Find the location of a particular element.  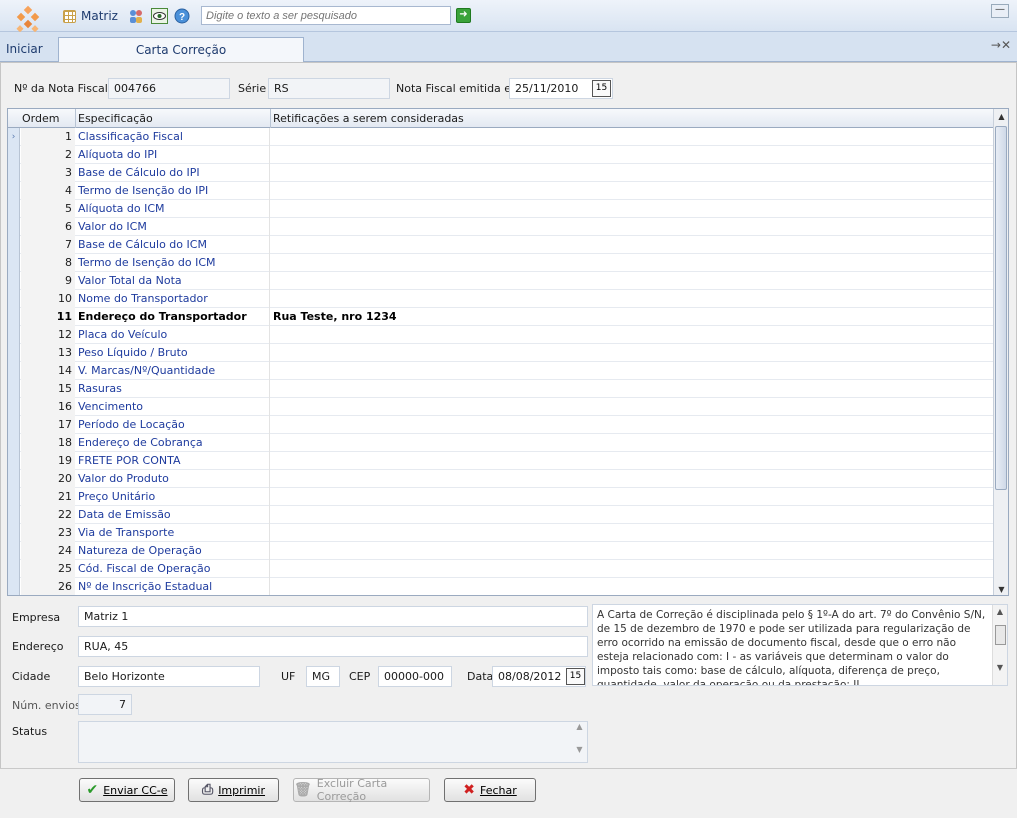

fechar-button: ✖ Fechar is located at coordinates (490, 790).